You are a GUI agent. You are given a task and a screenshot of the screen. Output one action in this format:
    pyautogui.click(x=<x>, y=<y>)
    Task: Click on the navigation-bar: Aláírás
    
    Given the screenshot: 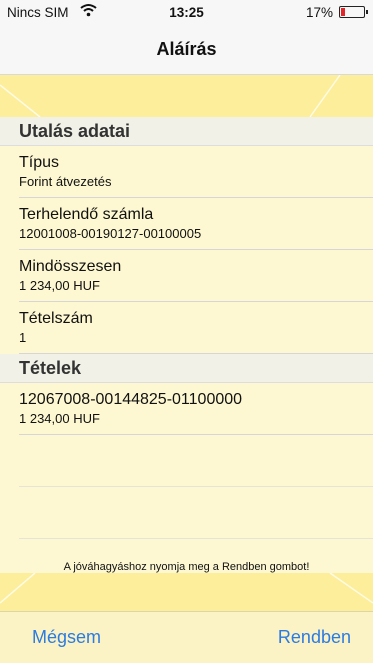 What is the action you would take?
    pyautogui.click(x=186, y=50)
    